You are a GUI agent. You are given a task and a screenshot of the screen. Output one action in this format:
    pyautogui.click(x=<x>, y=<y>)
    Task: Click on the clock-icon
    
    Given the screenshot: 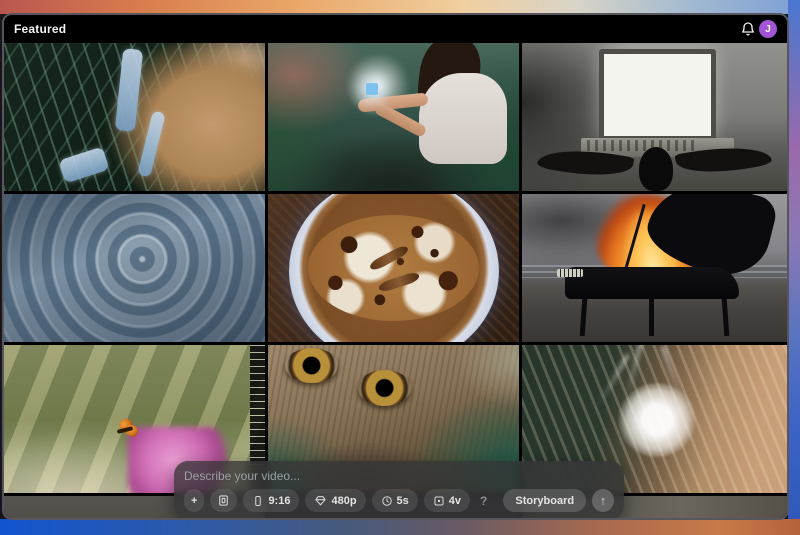 What is the action you would take?
    pyautogui.click(x=386, y=500)
    